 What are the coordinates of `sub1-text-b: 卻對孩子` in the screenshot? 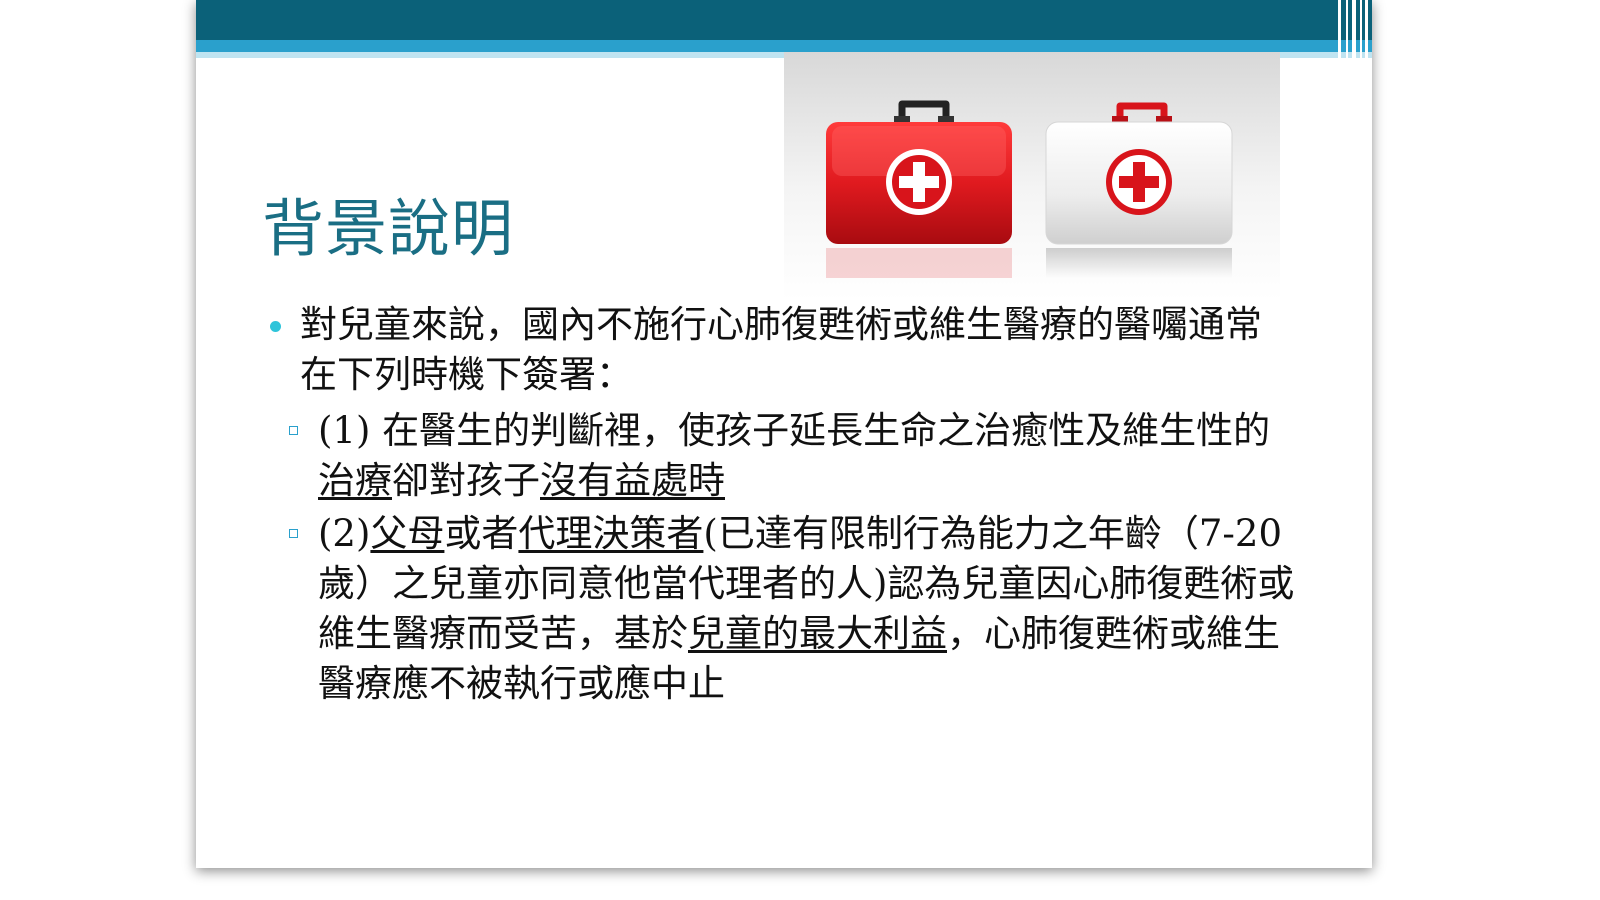 It's located at (466, 480).